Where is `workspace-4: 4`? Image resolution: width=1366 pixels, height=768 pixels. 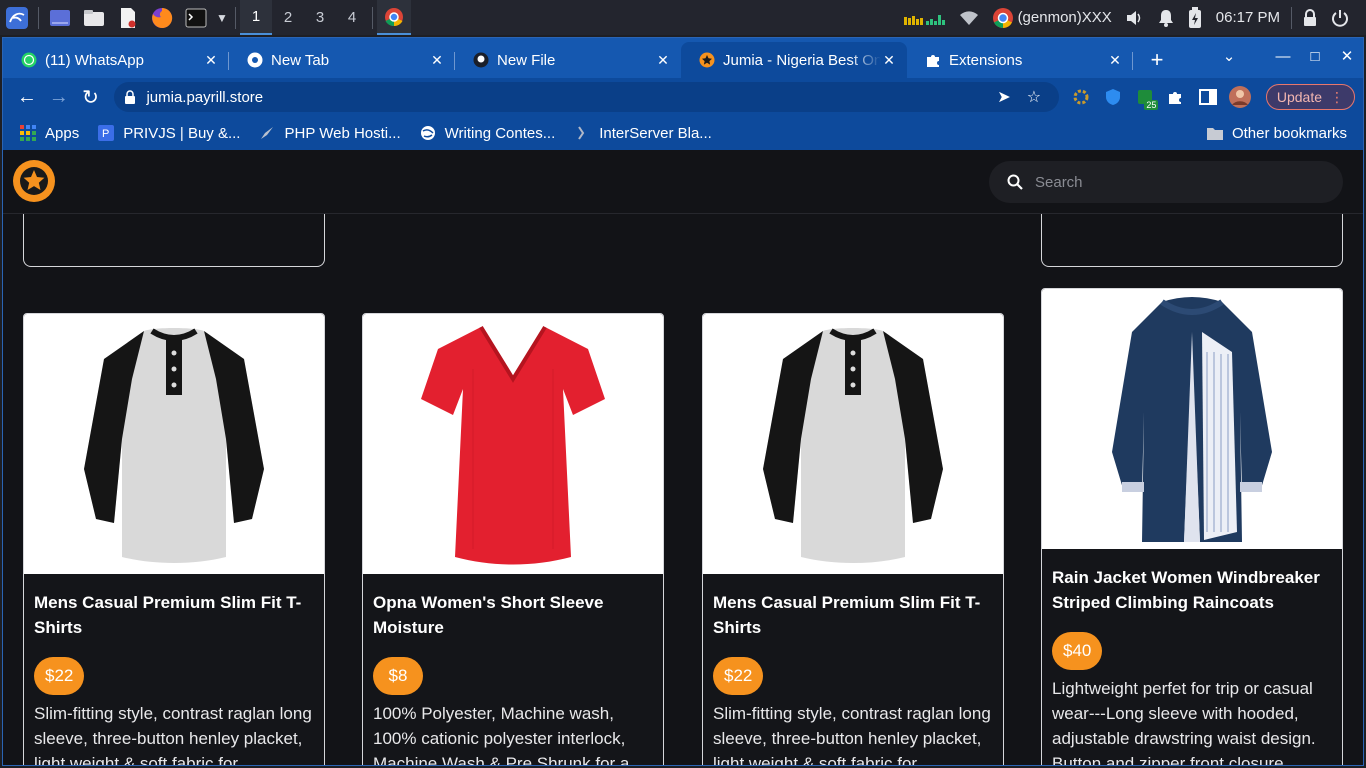
workspace-4: 4 is located at coordinates (352, 17).